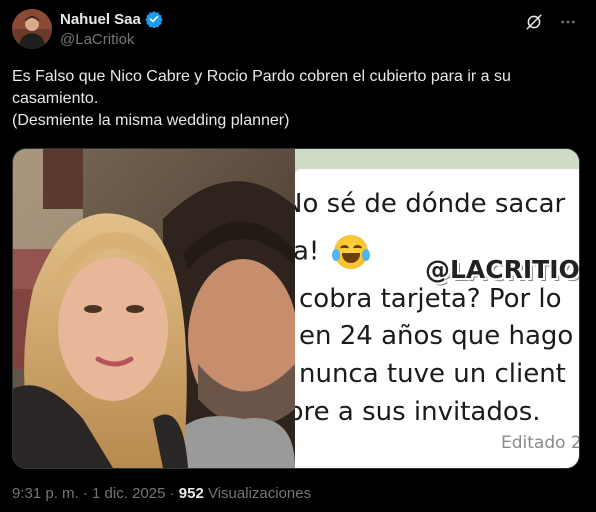 This screenshot has width=596, height=512. I want to click on more-options-icon, so click(568, 22).